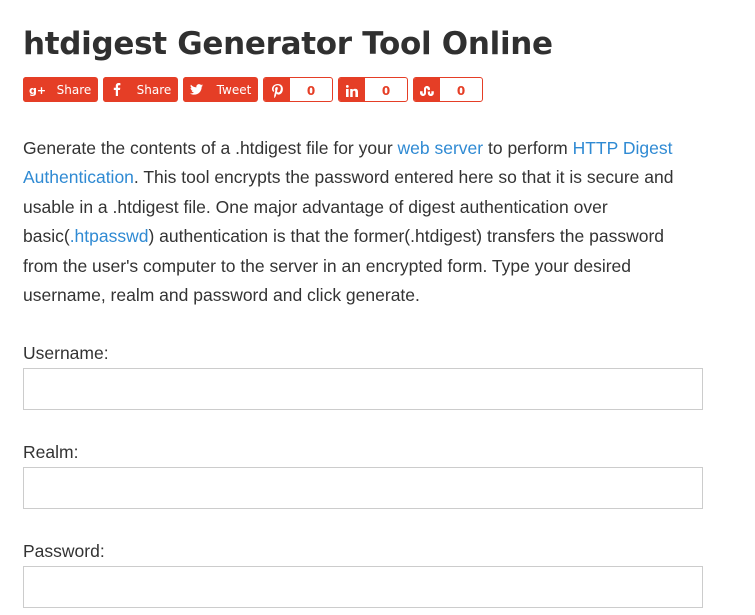  I want to click on linkedin-share-button: 0, so click(373, 89).